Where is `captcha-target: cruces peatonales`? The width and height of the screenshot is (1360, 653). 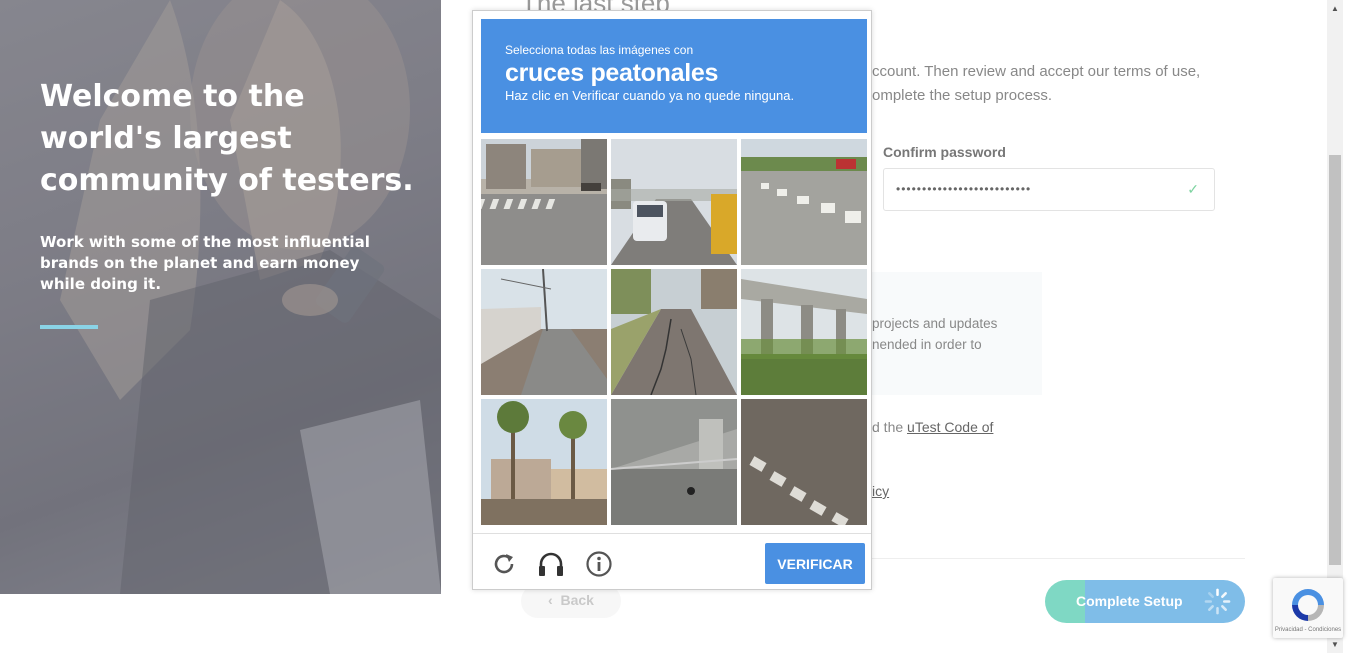 captcha-target: cruces peatonales is located at coordinates (612, 73).